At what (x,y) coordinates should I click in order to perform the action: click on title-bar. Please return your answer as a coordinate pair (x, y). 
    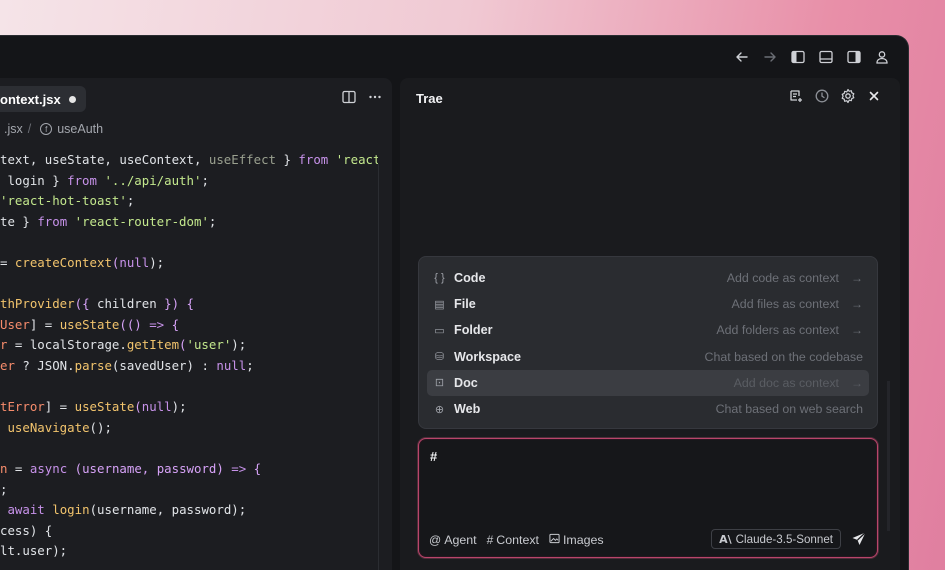
    Looking at the image, I should click on (454, 57).